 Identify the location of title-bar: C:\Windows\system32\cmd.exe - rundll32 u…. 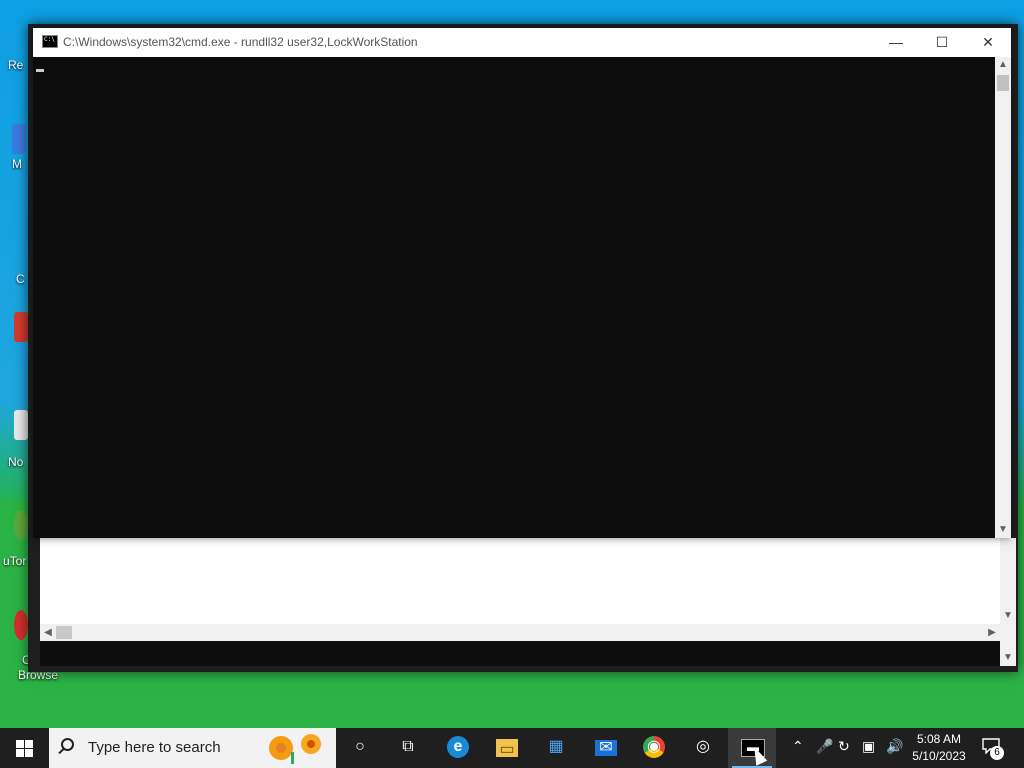
(522, 42).